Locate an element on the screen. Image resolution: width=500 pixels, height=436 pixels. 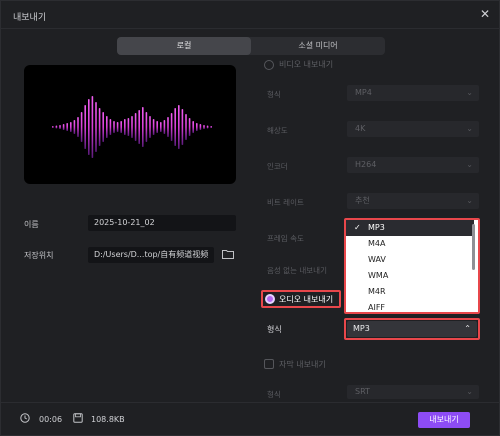
bitrate-label: 비트 레이트 is located at coordinates (285, 202).